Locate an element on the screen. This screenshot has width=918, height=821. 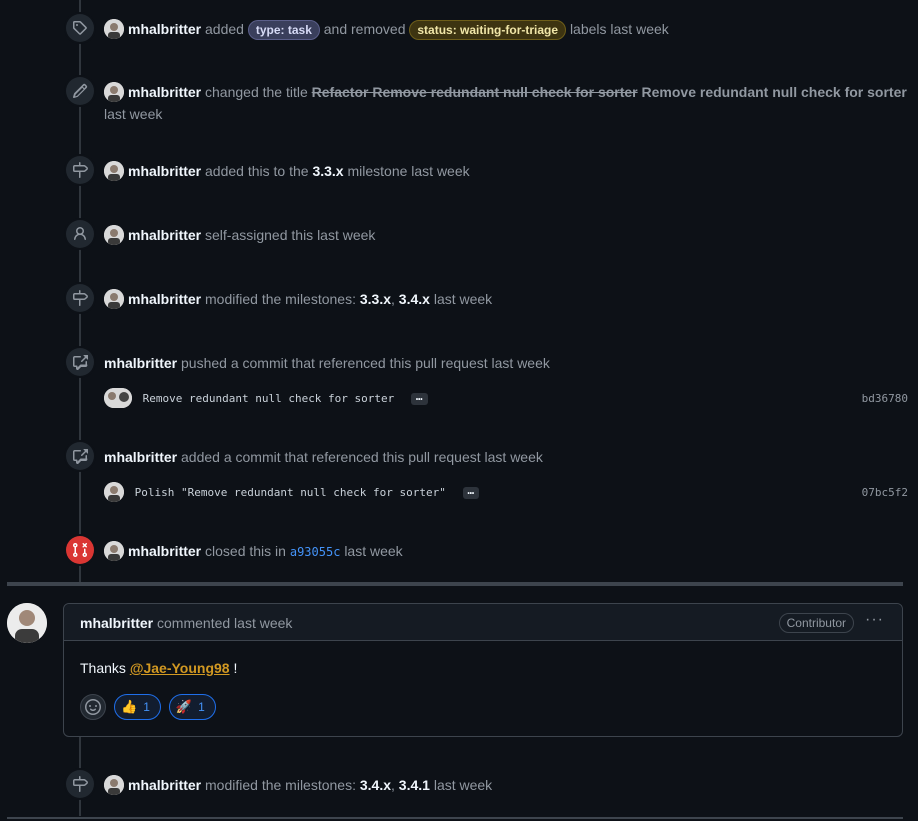
comment-body: Thanks @Jae-Young98 ! is located at coordinates (158, 668).